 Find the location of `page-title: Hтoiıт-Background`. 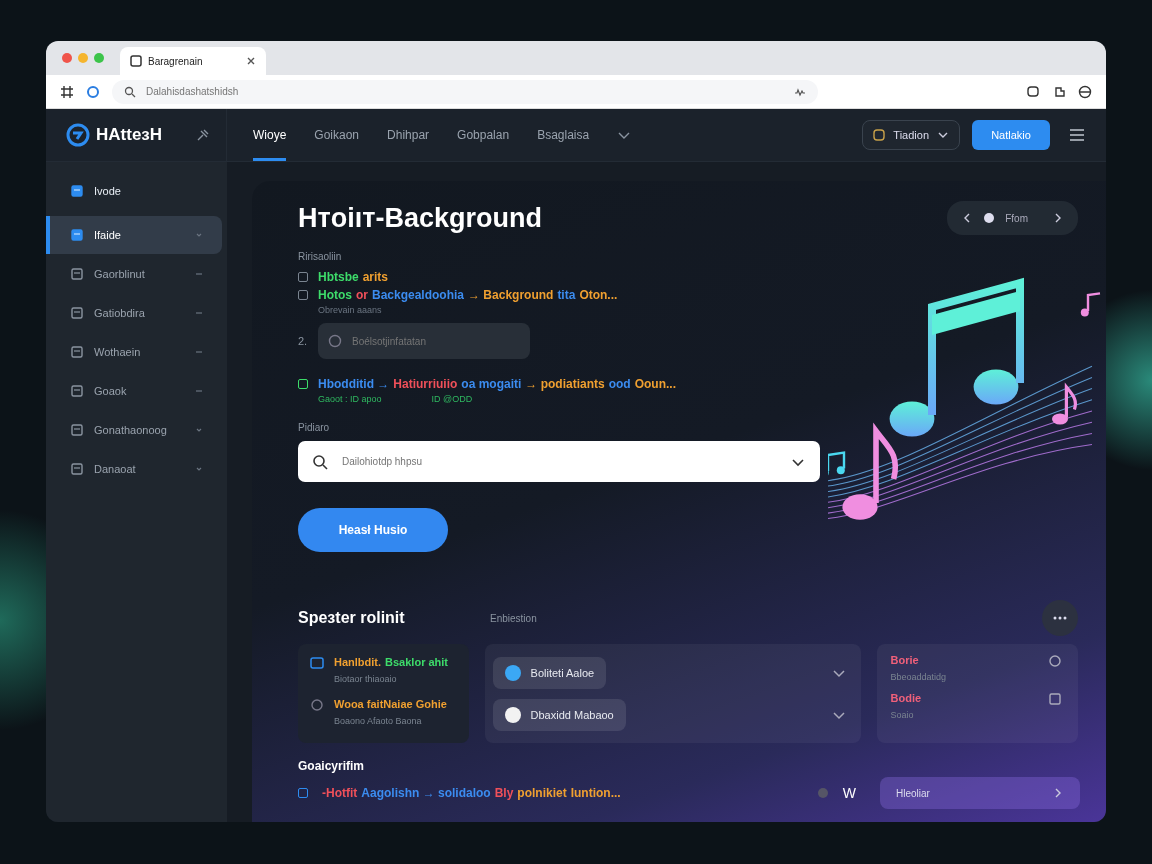

page-title: Hтoiıт-Background is located at coordinates (420, 218).